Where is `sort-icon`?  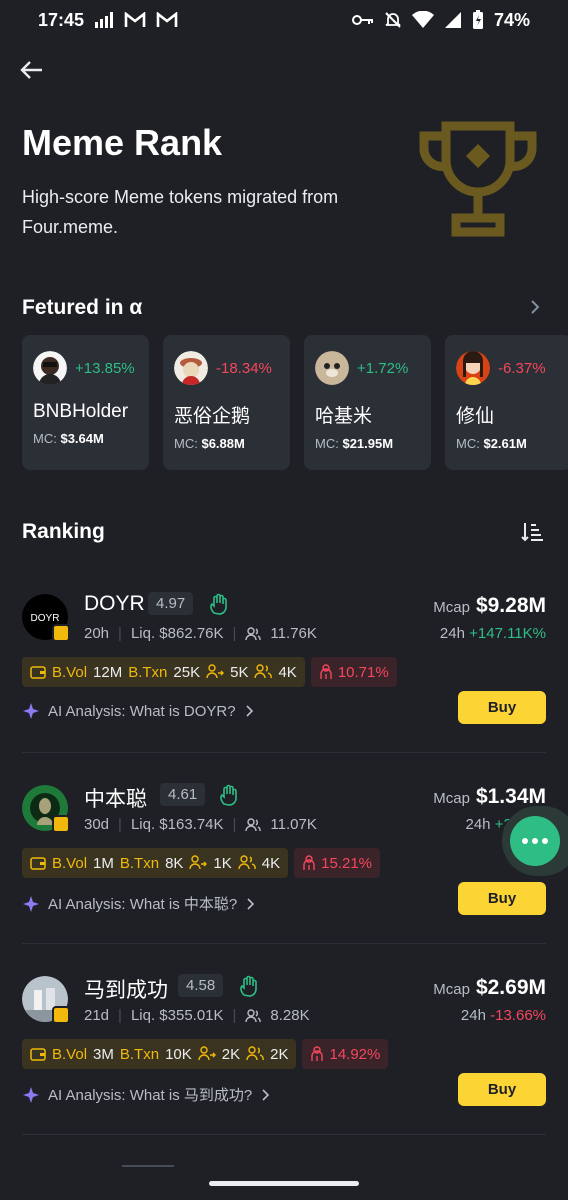
sort-icon is located at coordinates (532, 532).